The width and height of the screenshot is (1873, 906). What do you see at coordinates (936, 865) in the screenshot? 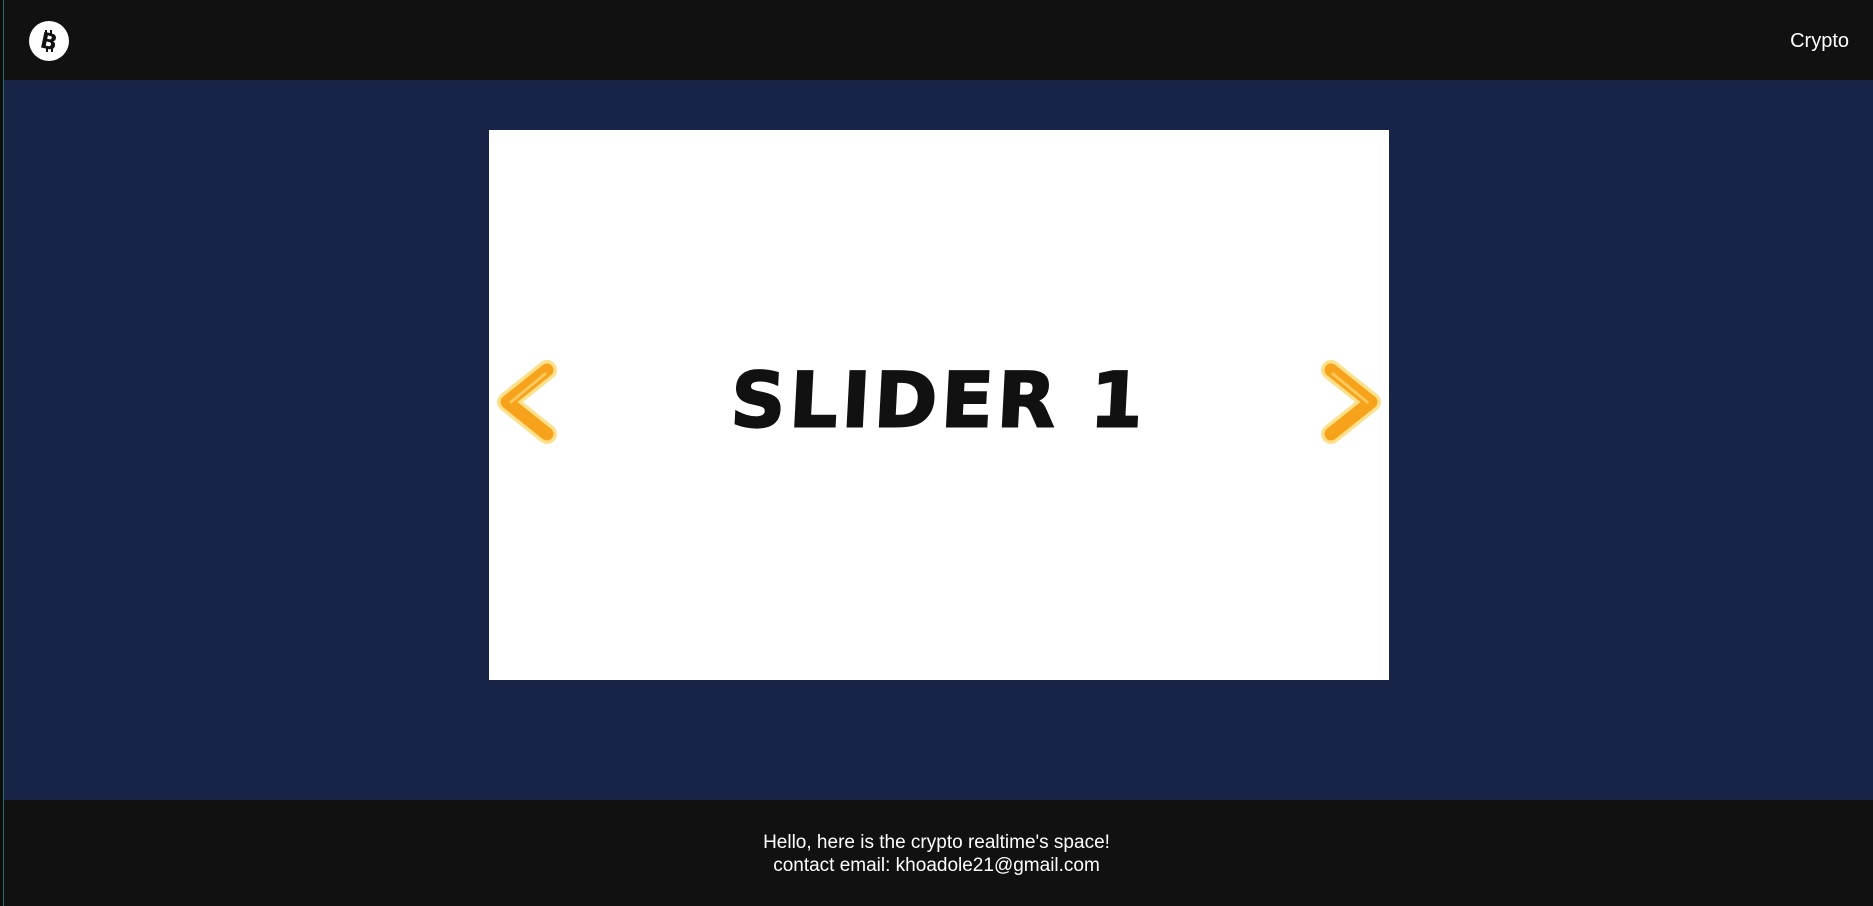
I see `footer-contact-email: contact email: khoadole21@gmail.com` at bounding box center [936, 865].